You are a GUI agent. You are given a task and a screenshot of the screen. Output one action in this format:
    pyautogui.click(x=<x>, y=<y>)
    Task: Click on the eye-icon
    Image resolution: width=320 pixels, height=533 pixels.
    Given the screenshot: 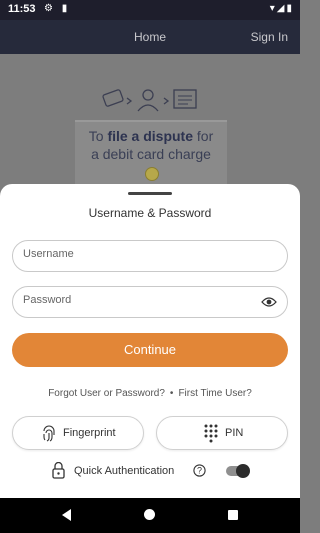 What is the action you would take?
    pyautogui.click(x=269, y=302)
    